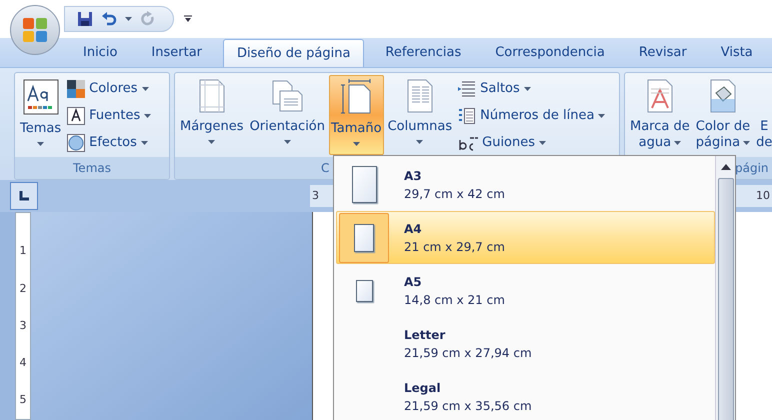 This screenshot has height=420, width=772. What do you see at coordinates (23, 288) in the screenshot?
I see `ruler-number: 2` at bounding box center [23, 288].